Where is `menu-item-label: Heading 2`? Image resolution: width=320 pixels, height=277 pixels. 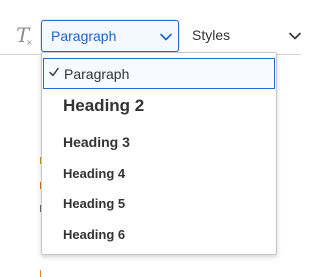 menu-item-label: Heading 2 is located at coordinates (104, 105).